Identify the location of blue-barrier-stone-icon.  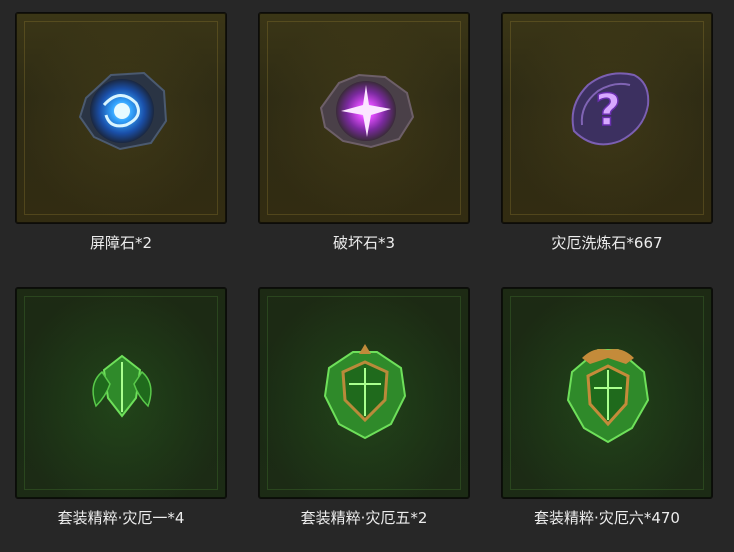
(123, 111).